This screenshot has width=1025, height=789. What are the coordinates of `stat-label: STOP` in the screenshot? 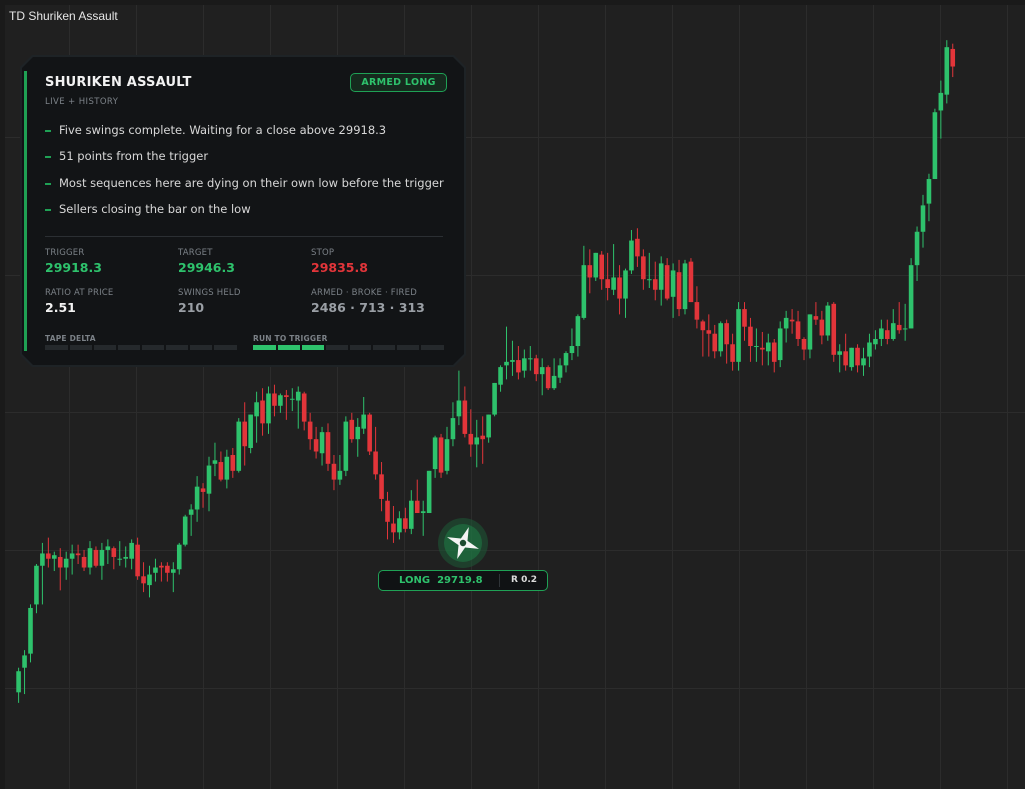 It's located at (323, 253).